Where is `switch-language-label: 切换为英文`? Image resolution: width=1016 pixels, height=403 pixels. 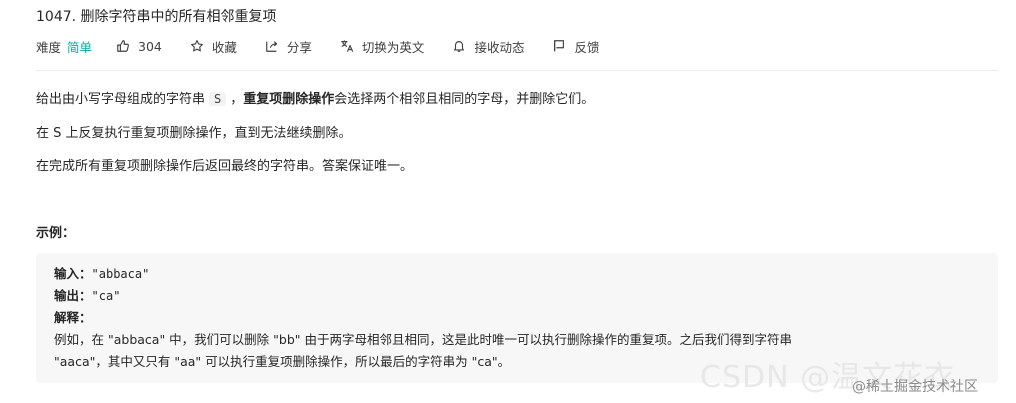 switch-language-label: 切换为英文 is located at coordinates (393, 47).